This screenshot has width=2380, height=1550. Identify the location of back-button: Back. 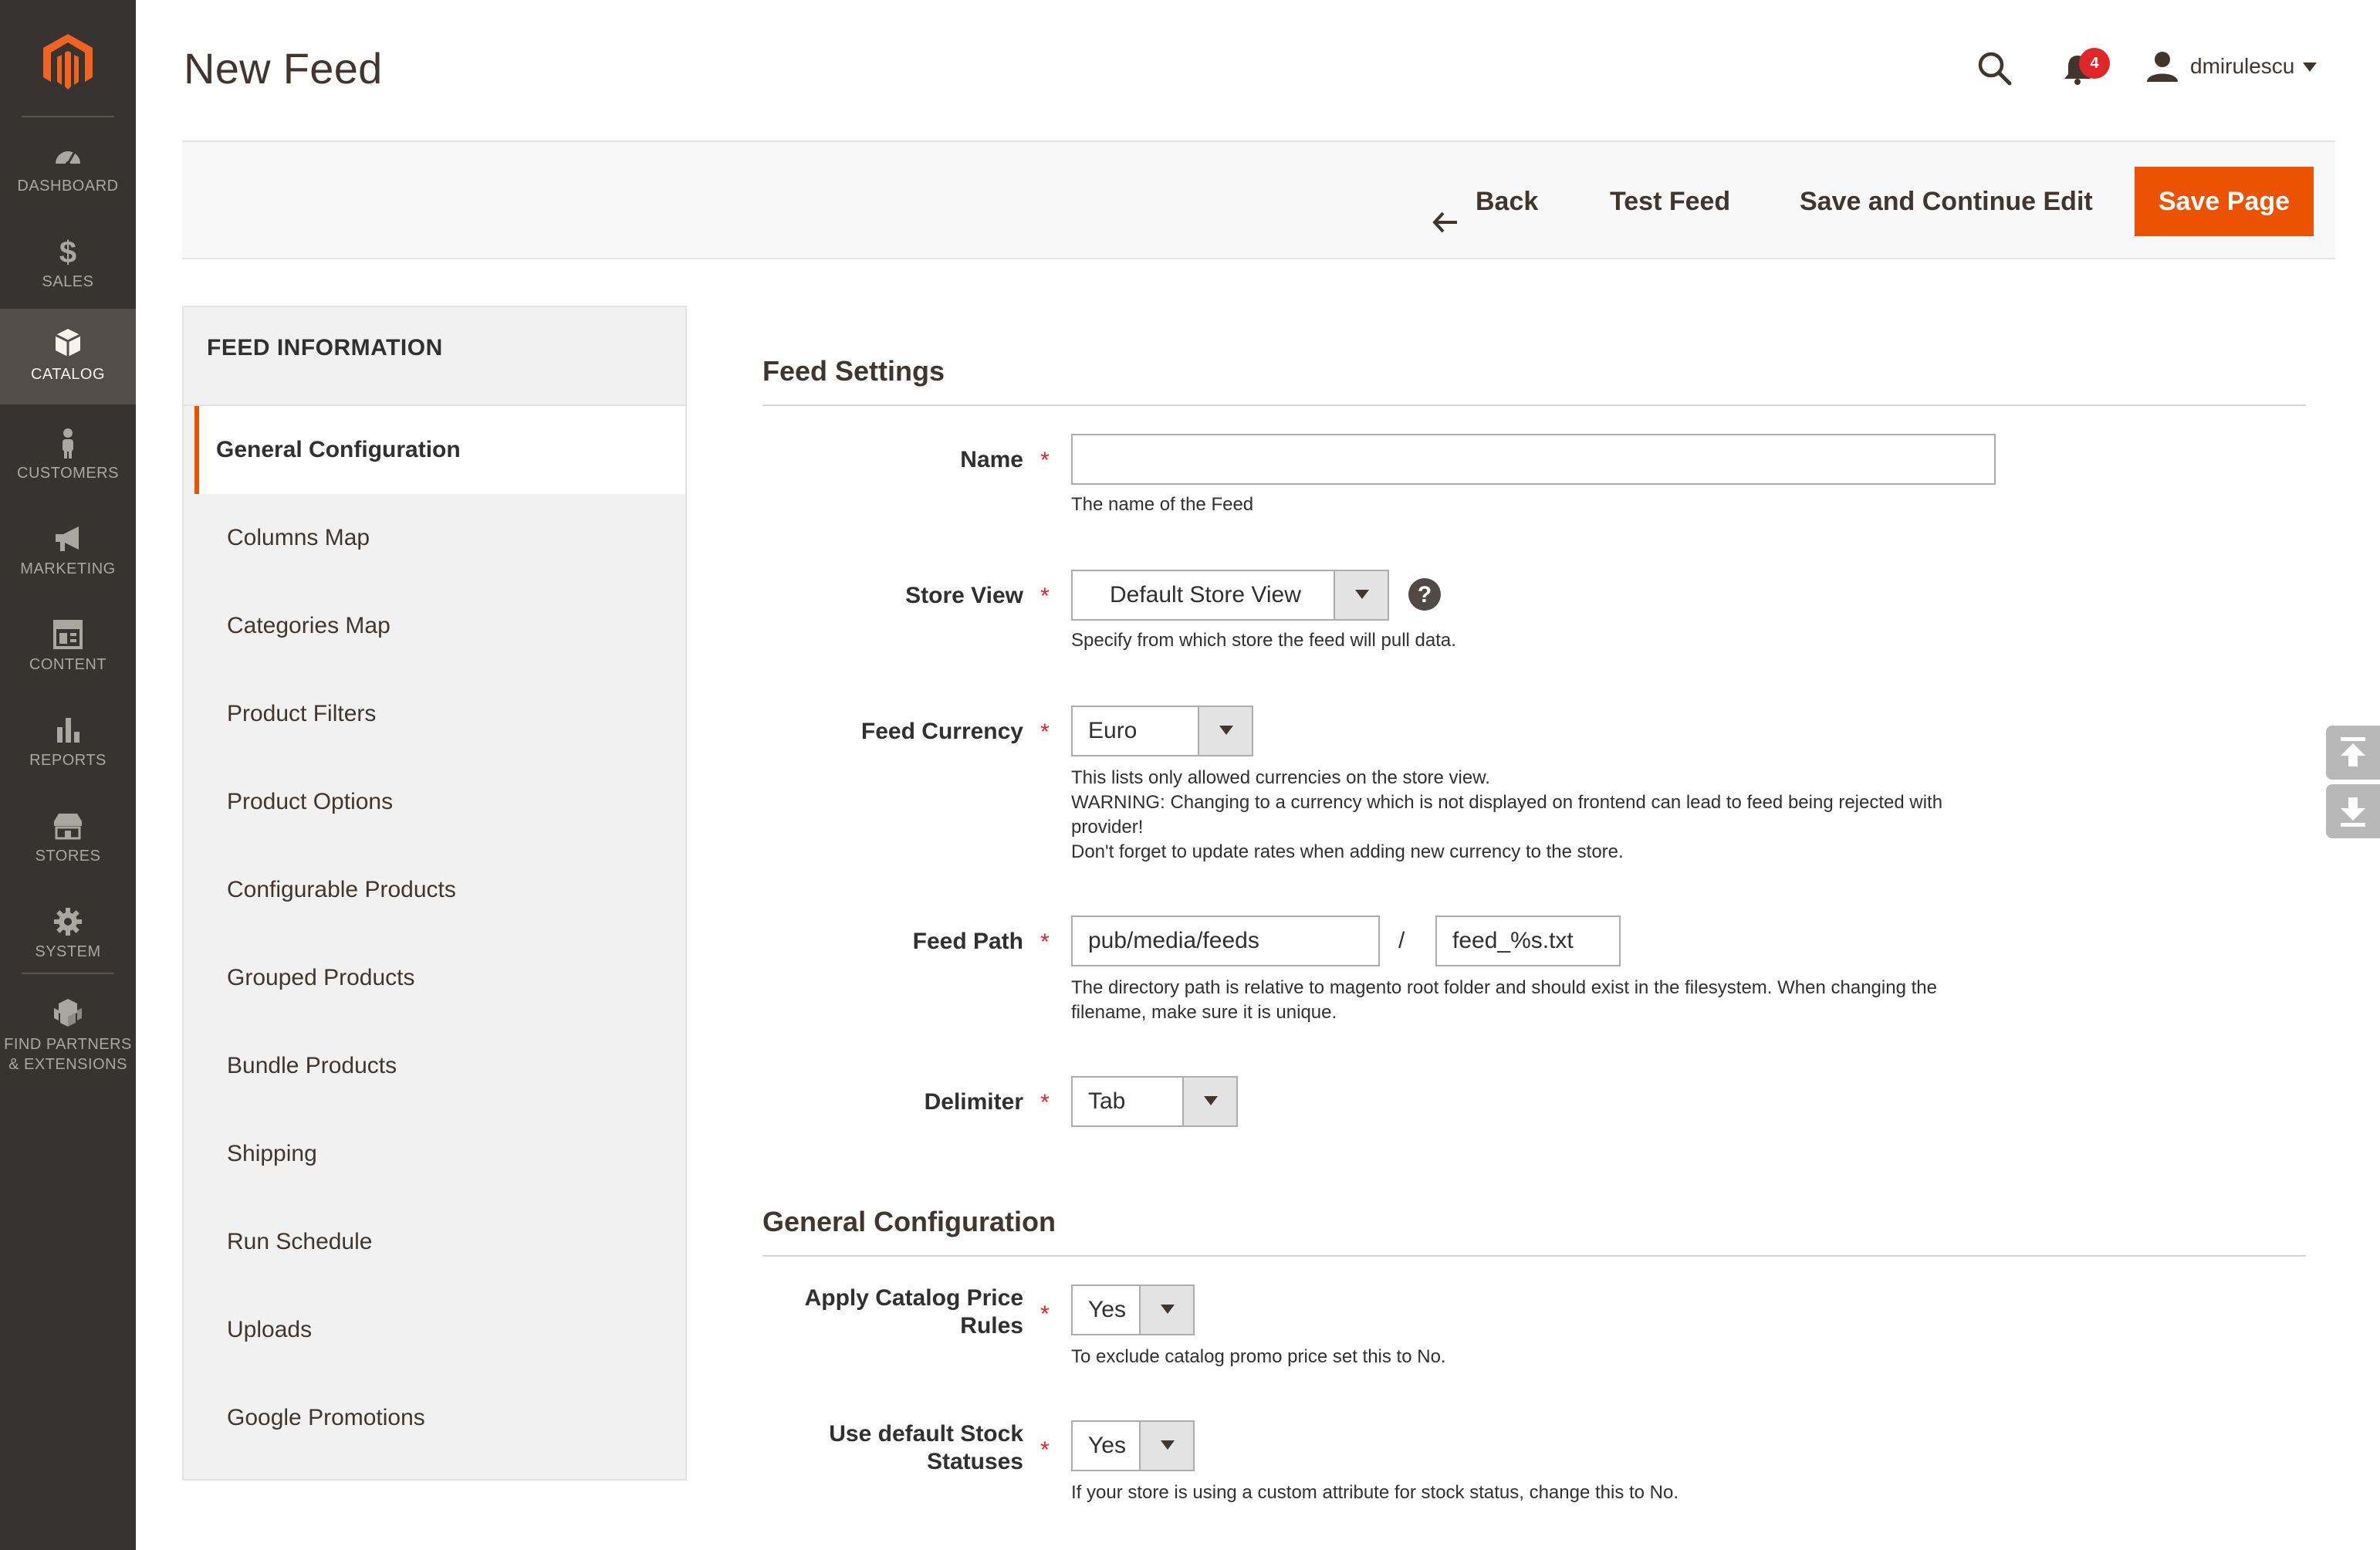
(1485, 201).